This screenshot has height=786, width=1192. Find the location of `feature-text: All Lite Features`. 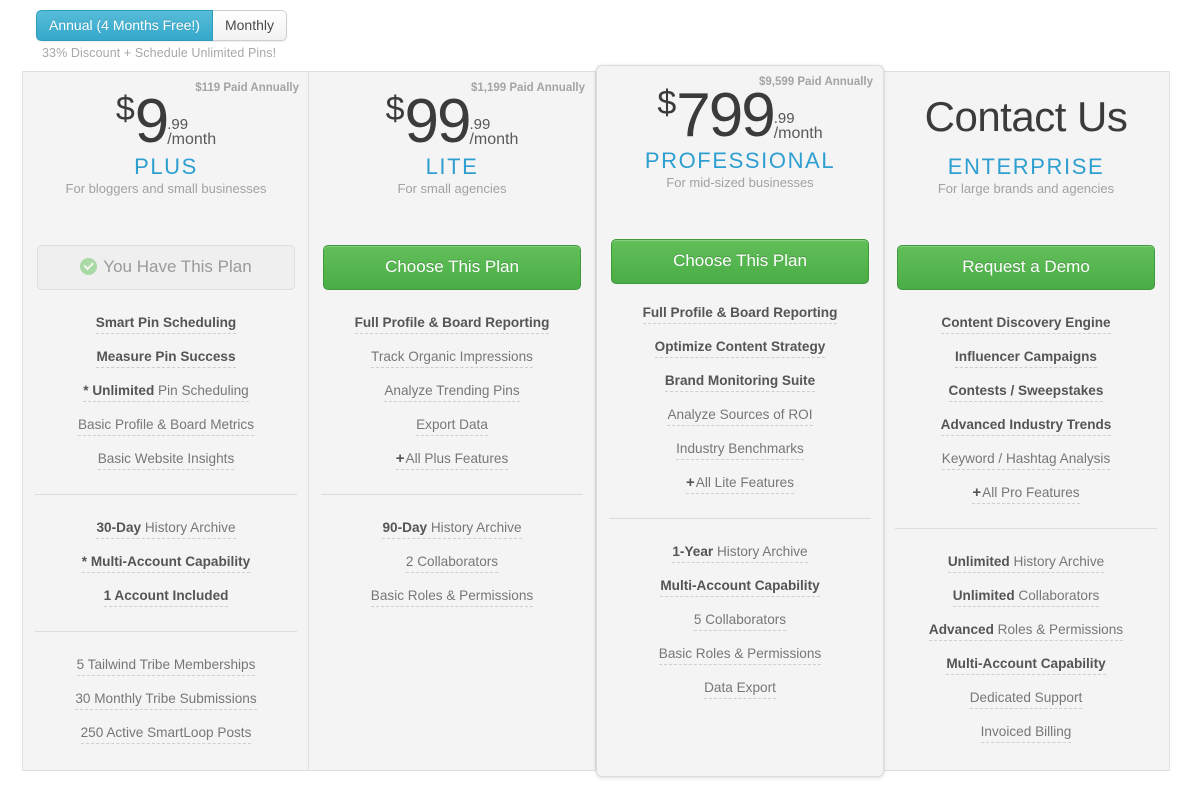

feature-text: All Lite Features is located at coordinates (744, 482).